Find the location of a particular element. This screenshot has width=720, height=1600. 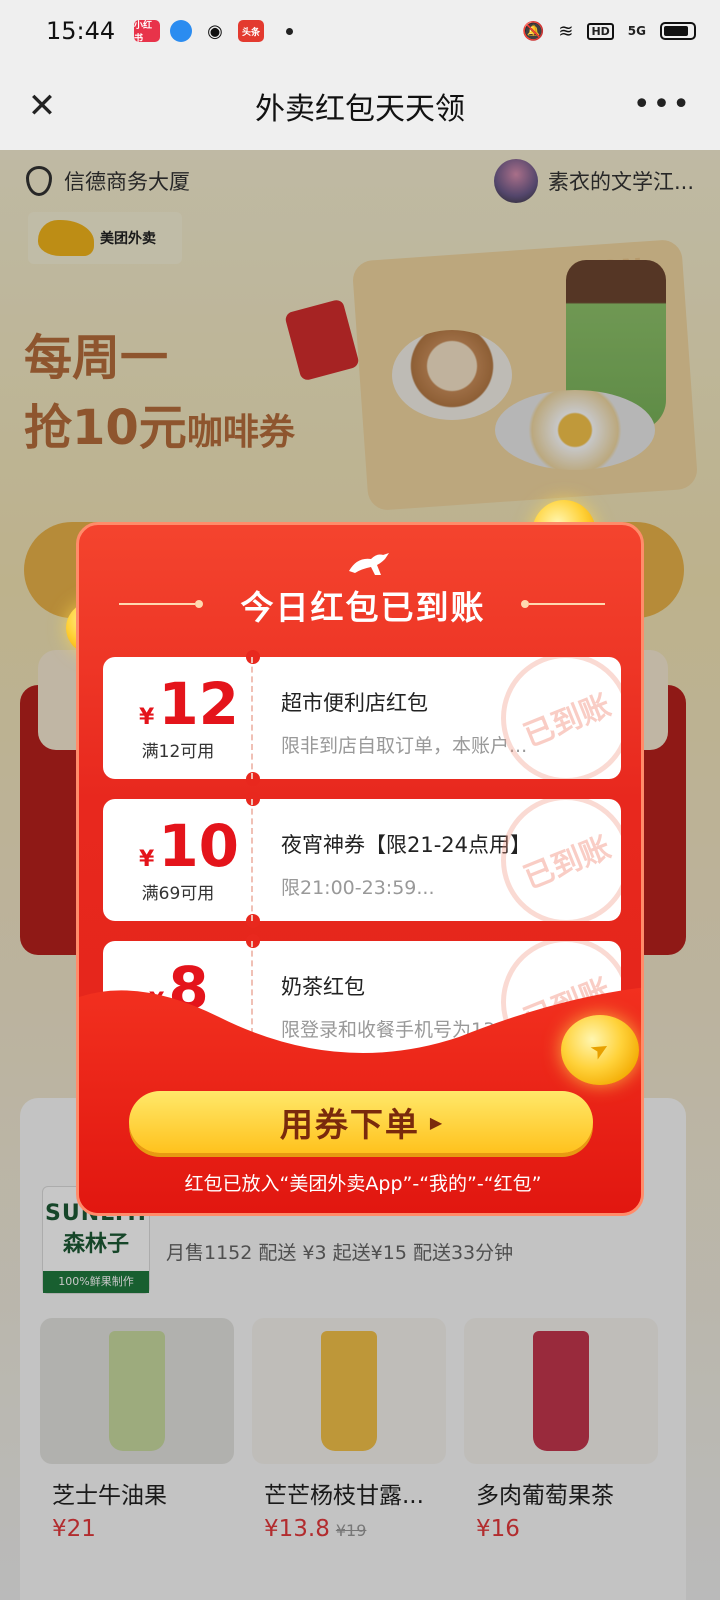

coupon-amount-value: 10 is located at coordinates (199, 846).